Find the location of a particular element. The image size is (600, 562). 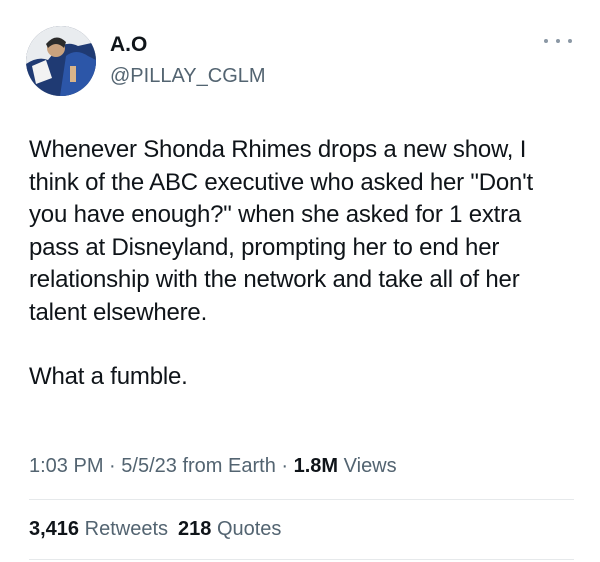

user-handle: @PILLAY_CGLM is located at coordinates (188, 76).